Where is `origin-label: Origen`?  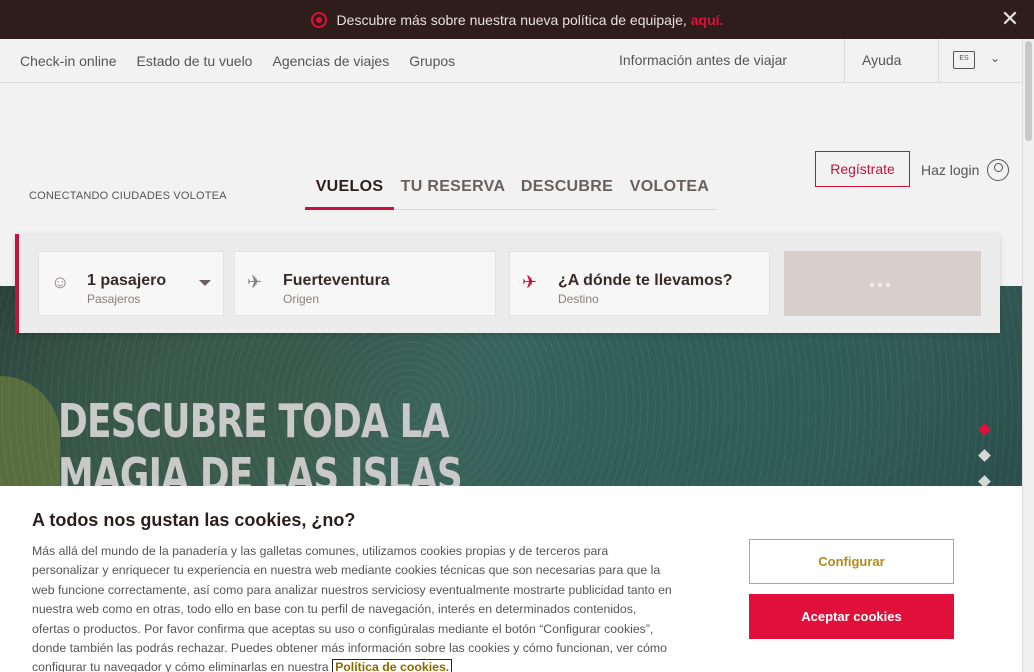 origin-label: Origen is located at coordinates (301, 299).